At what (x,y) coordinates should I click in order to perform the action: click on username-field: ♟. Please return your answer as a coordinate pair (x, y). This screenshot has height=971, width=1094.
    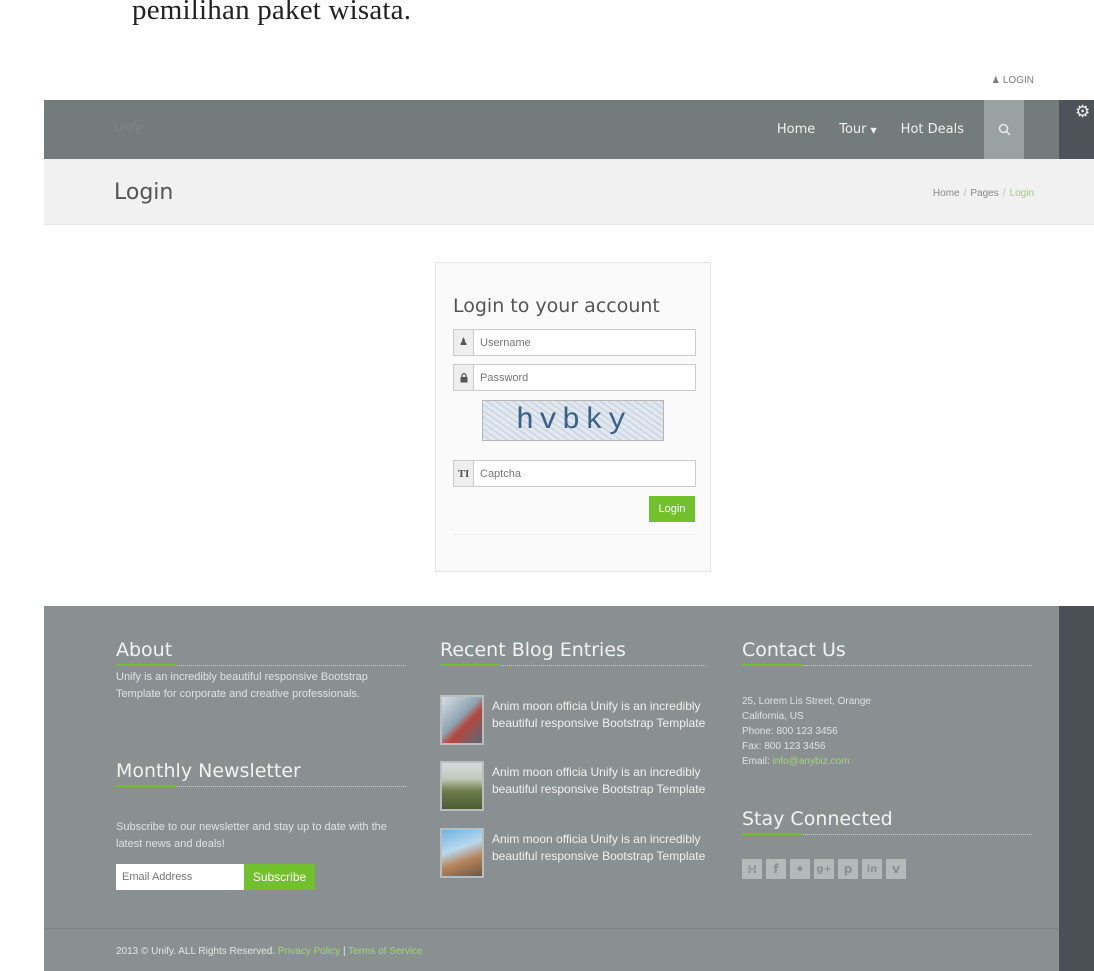
    Looking at the image, I should click on (574, 342).